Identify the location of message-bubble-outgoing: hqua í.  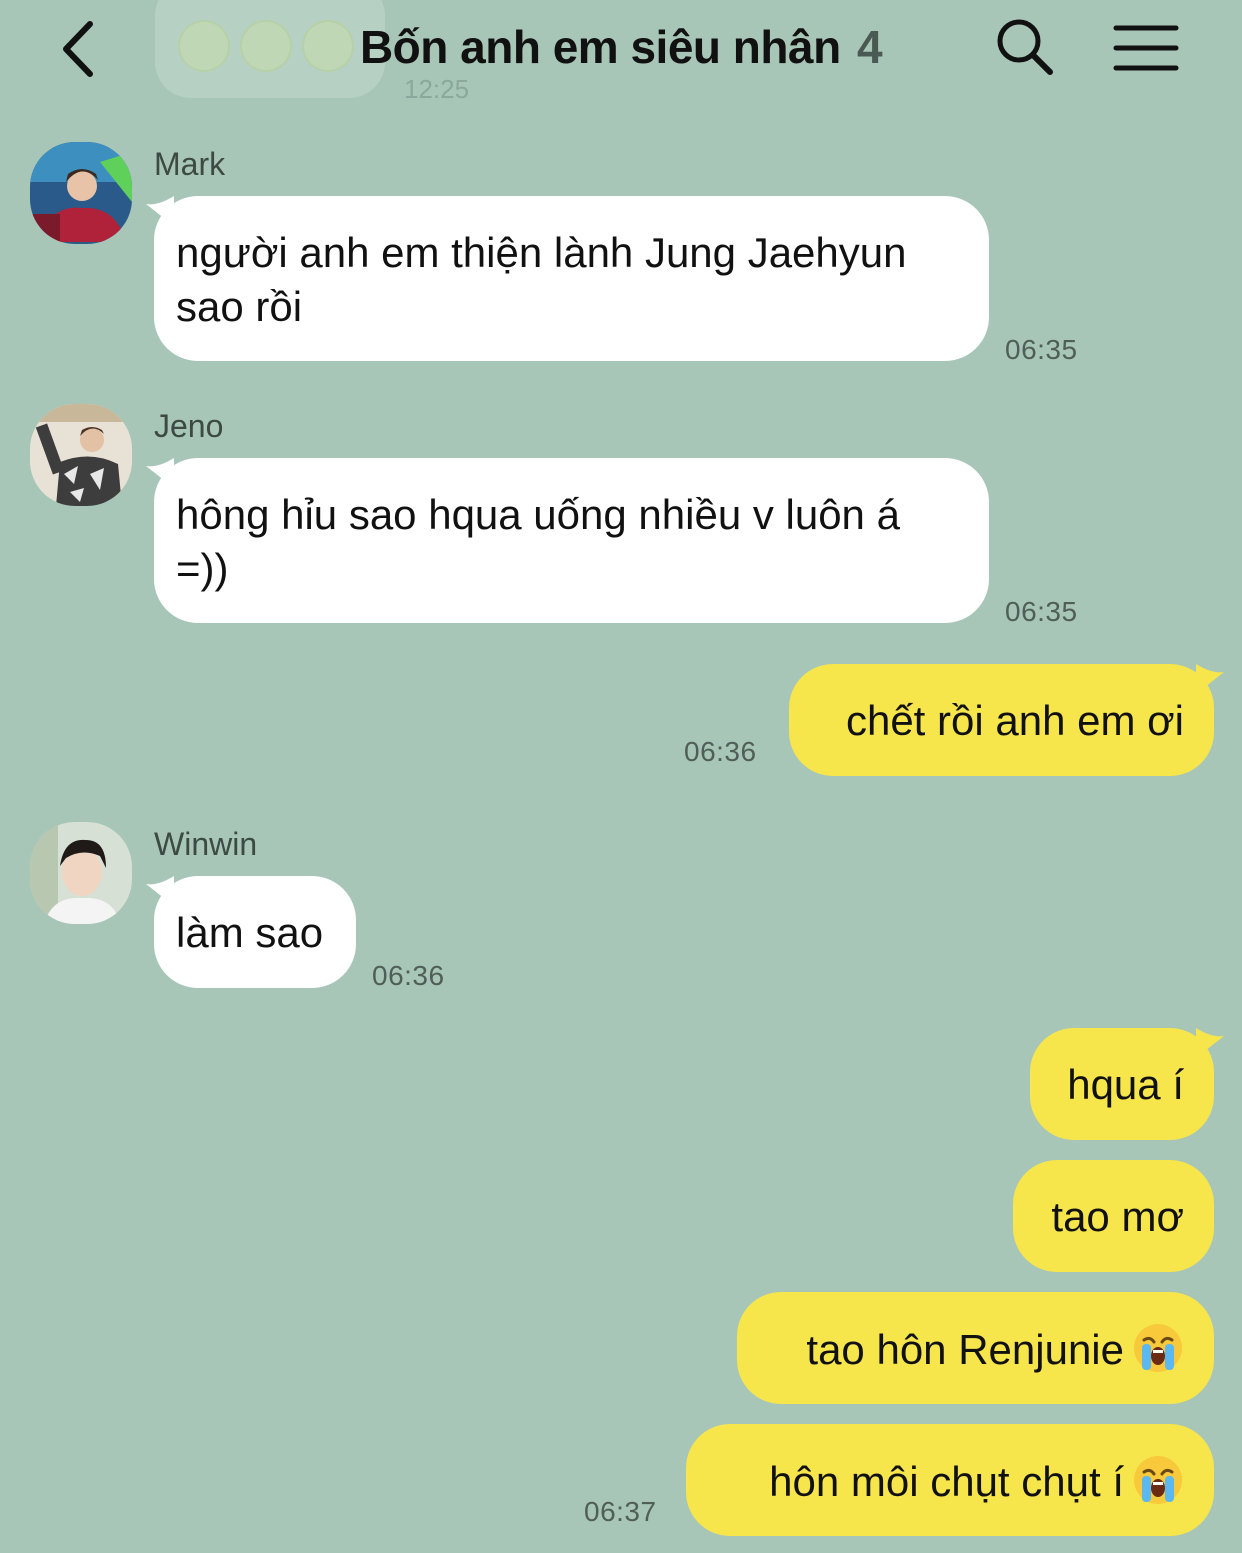
(1122, 1084).